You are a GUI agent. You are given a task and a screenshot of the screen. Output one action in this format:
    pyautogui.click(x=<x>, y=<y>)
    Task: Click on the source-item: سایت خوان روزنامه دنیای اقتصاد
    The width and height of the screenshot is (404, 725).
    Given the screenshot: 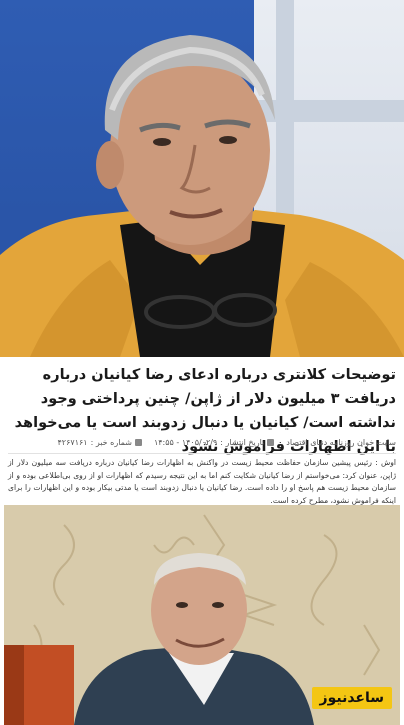 What is the action you would take?
    pyautogui.click(x=341, y=442)
    